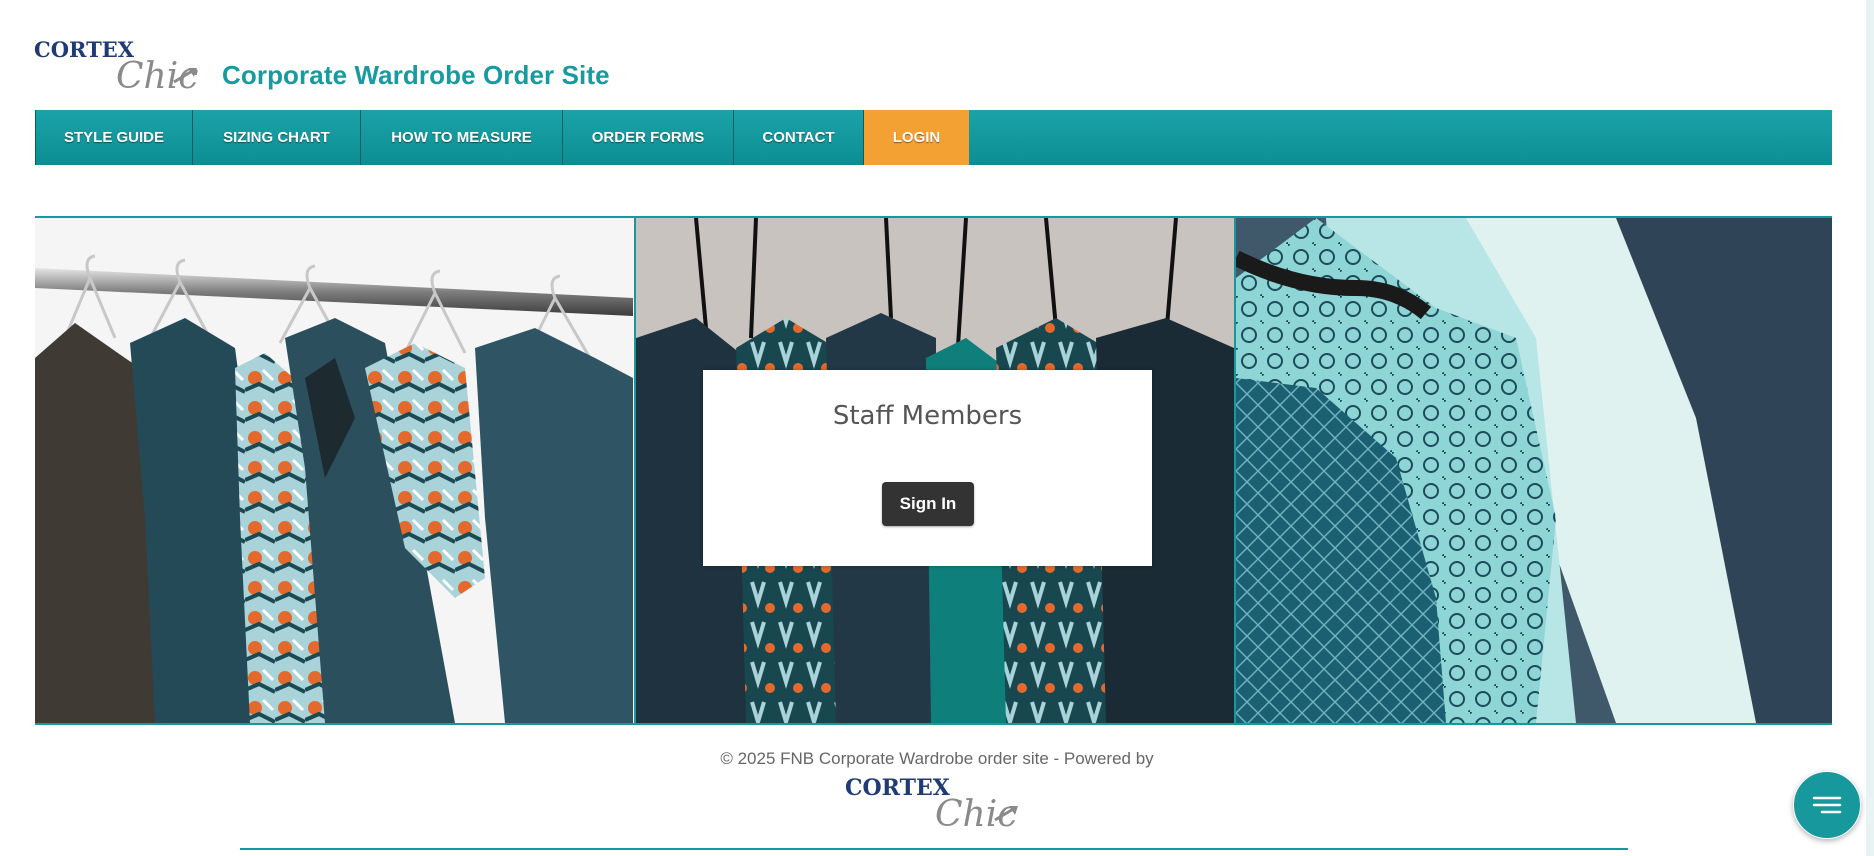 Image resolution: width=1874 pixels, height=856 pixels. Describe the element at coordinates (118, 65) in the screenshot. I see `cortex-chic-logo: CORTEX Chic` at that location.